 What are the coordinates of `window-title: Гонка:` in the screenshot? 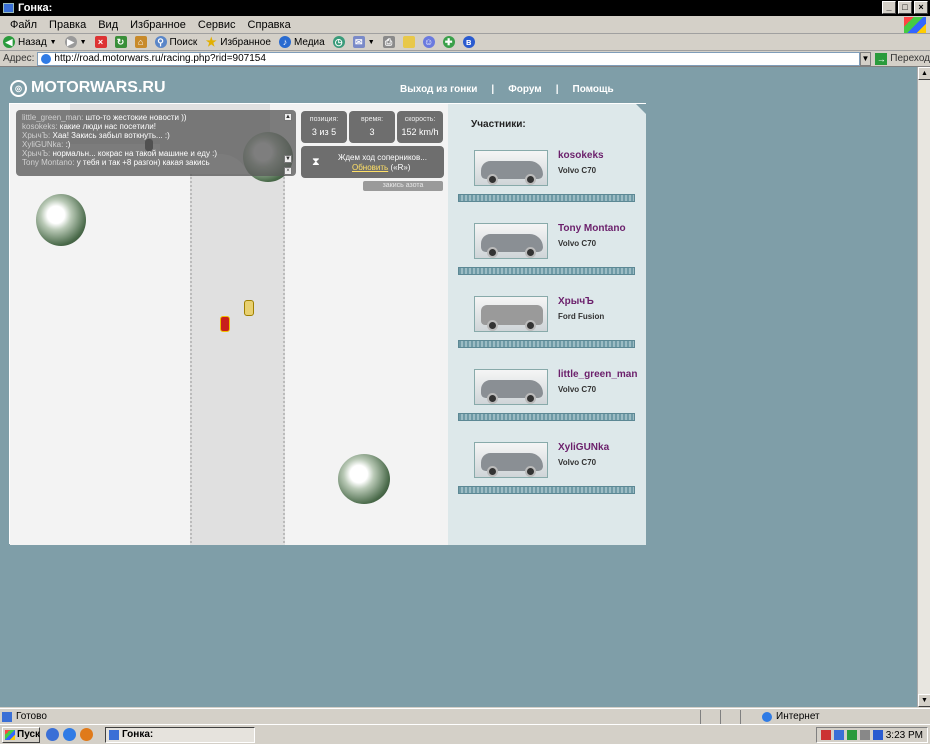 It's located at (35, 8).